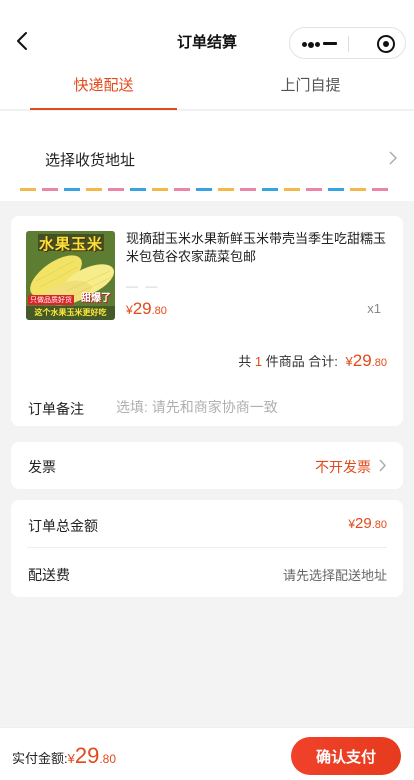 The width and height of the screenshot is (414, 780). Describe the element at coordinates (245, 361) in the screenshot. I see `summary-prefix: 共` at that location.